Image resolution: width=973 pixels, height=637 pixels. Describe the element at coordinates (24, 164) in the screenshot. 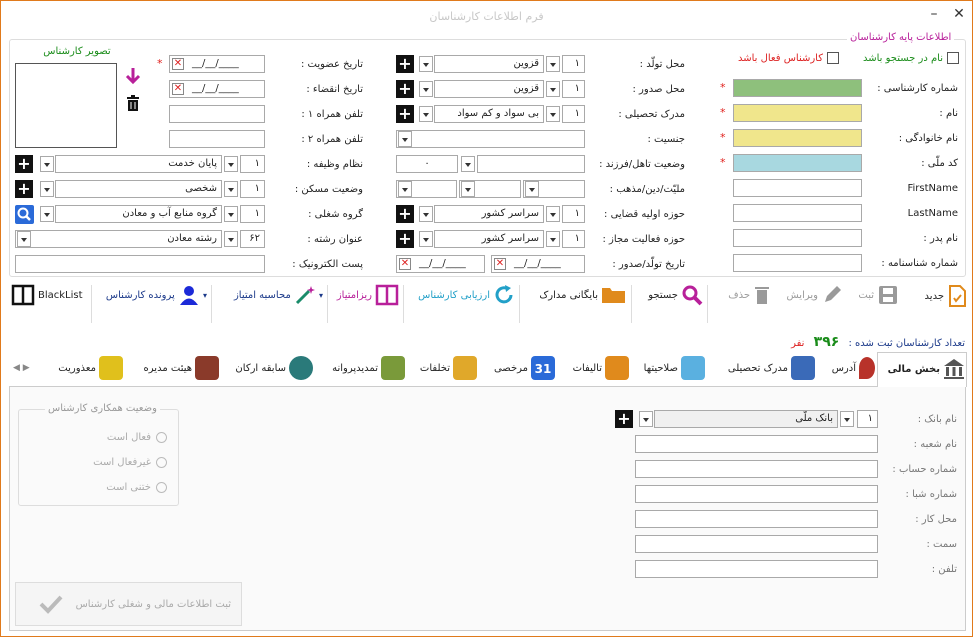

I see `add-duty-button: +` at that location.